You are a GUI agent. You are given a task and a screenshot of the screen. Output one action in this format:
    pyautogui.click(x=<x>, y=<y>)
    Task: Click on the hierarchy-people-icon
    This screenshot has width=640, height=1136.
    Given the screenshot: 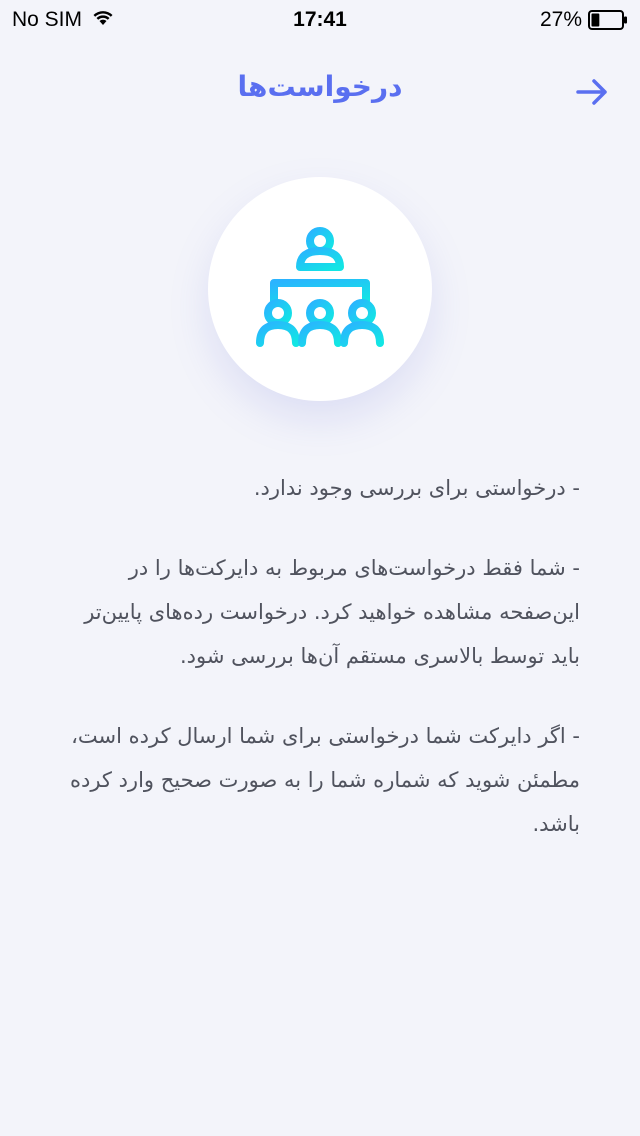 What is the action you would take?
    pyautogui.click(x=320, y=289)
    